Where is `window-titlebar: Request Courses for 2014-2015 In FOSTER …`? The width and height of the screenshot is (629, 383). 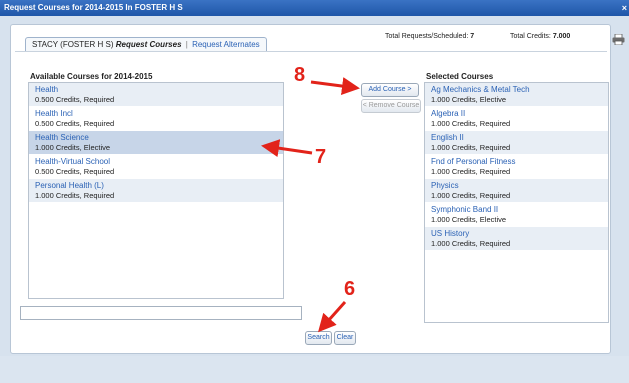
window-titlebar: Request Courses for 2014-2015 In FOSTER … is located at coordinates (314, 8).